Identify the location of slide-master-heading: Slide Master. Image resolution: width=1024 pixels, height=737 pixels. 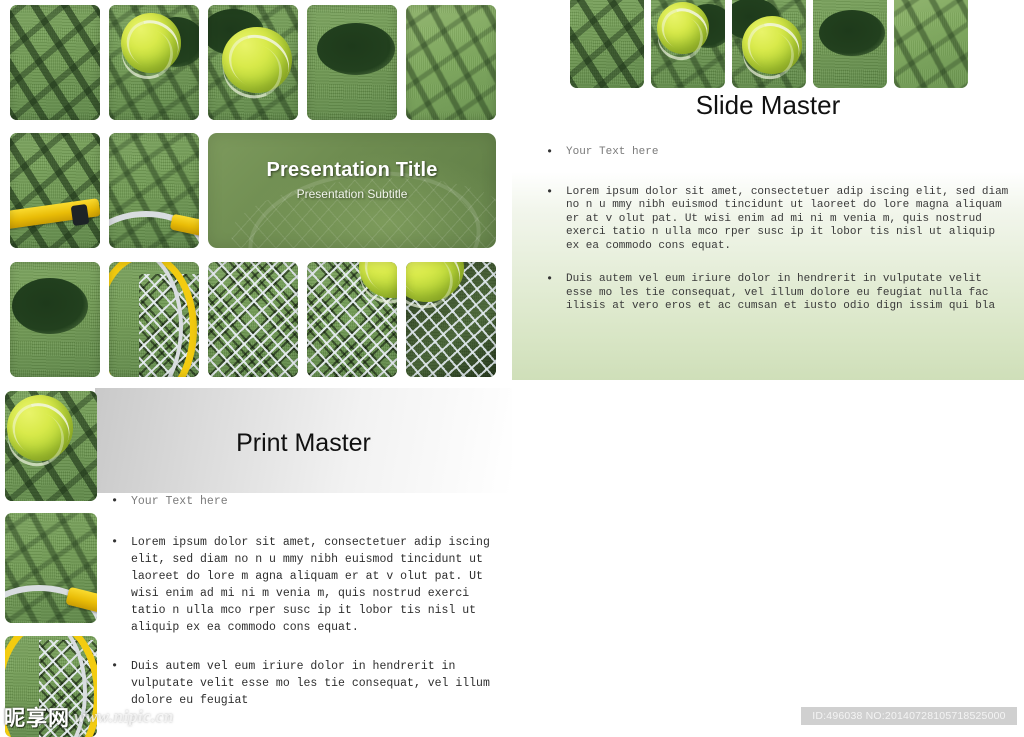
(768, 105).